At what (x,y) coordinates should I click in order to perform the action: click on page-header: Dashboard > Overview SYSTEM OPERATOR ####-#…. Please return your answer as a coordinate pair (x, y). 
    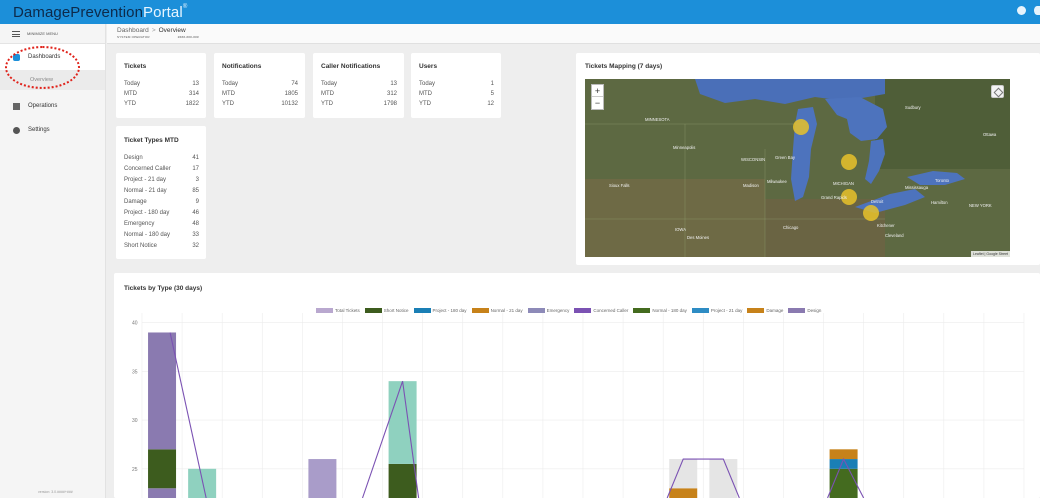
    Looking at the image, I should click on (573, 34).